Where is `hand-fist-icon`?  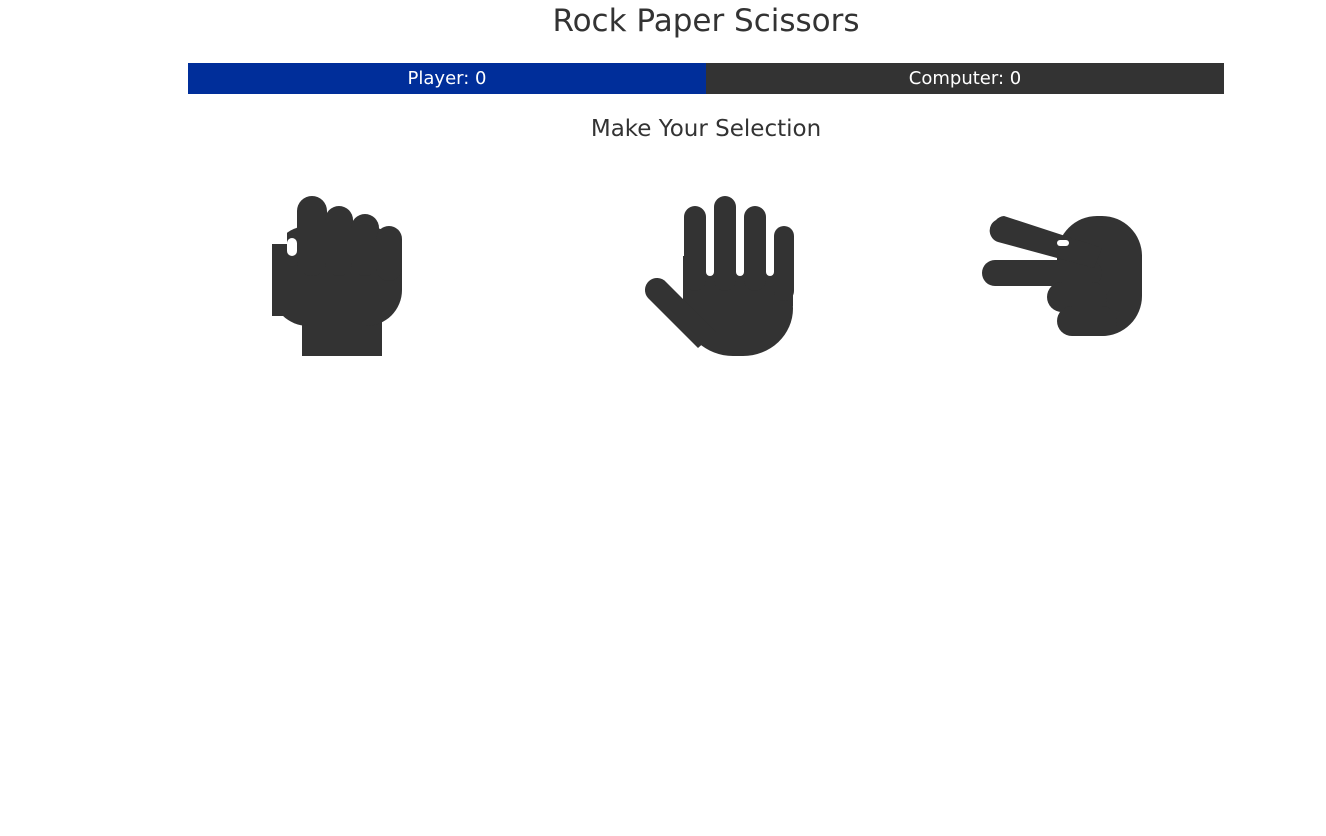 hand-fist-icon is located at coordinates (336, 276).